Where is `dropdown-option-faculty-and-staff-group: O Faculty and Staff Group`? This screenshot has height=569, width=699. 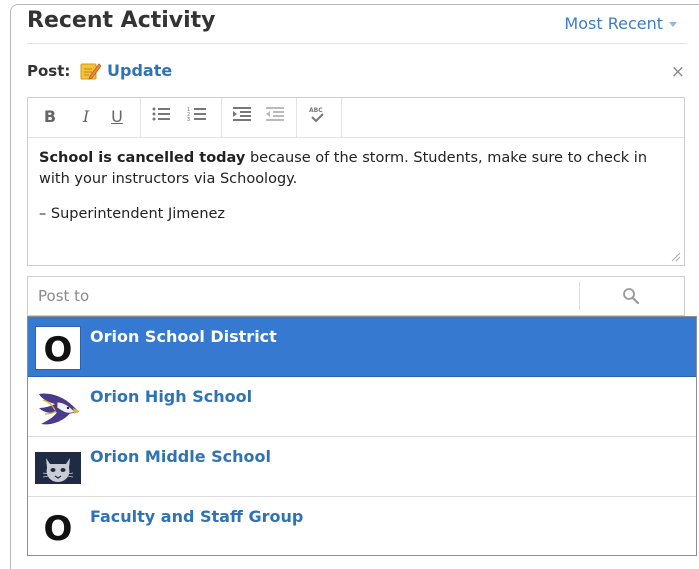 dropdown-option-faculty-and-staff-group: O Faculty and Staff Group is located at coordinates (362, 527).